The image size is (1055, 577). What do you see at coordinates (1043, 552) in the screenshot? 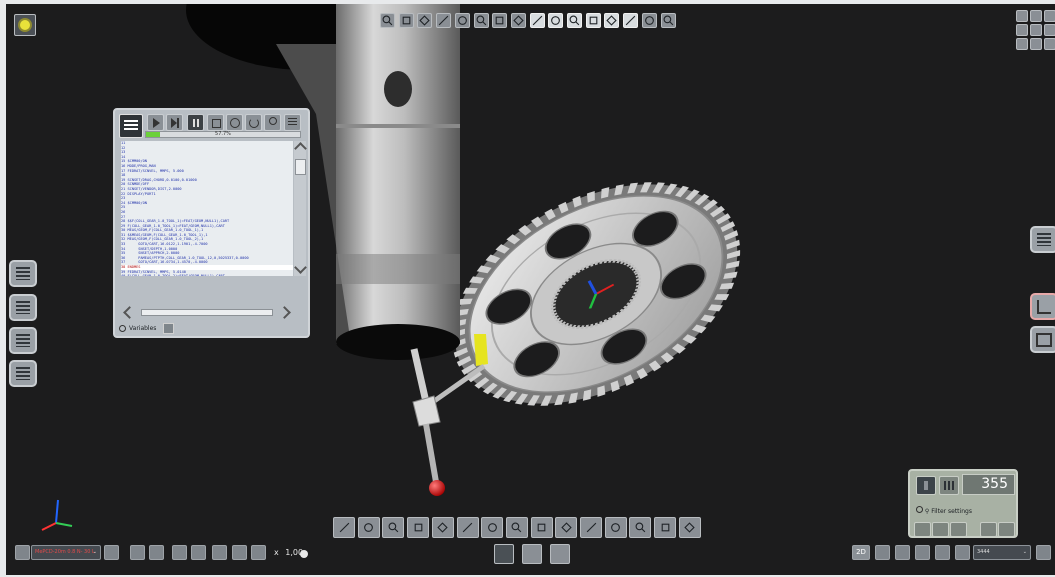
I see `menu-end-button` at bounding box center [1043, 552].